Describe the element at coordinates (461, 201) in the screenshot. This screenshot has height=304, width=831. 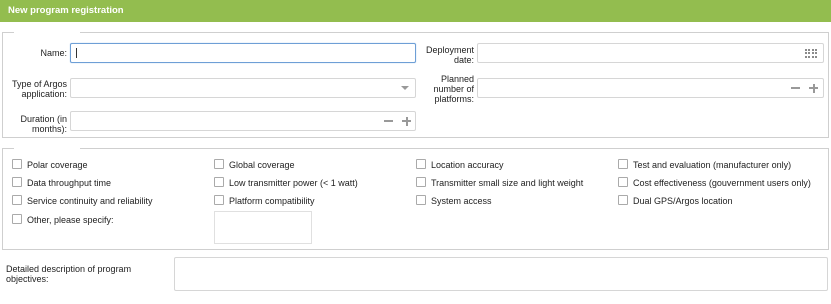
I see `system-access-label: System access` at that location.